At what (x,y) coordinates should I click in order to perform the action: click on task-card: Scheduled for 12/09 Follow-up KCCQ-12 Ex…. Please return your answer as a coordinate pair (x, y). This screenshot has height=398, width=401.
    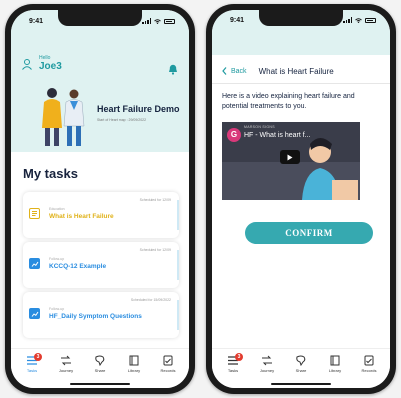
    Looking at the image, I should click on (101, 265).